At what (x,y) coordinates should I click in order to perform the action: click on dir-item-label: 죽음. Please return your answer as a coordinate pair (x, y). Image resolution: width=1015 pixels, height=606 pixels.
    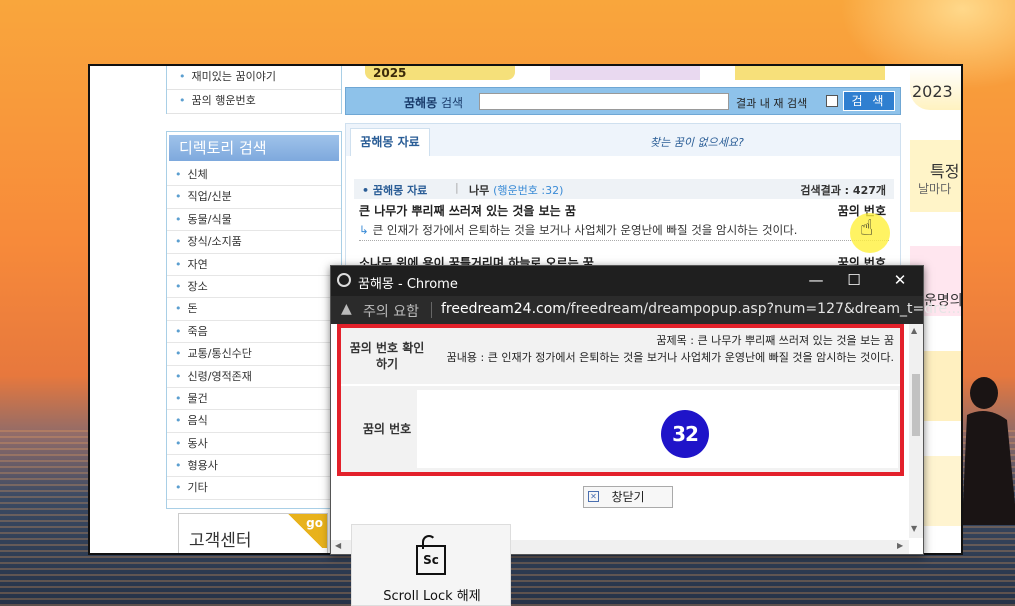
    Looking at the image, I should click on (197, 331).